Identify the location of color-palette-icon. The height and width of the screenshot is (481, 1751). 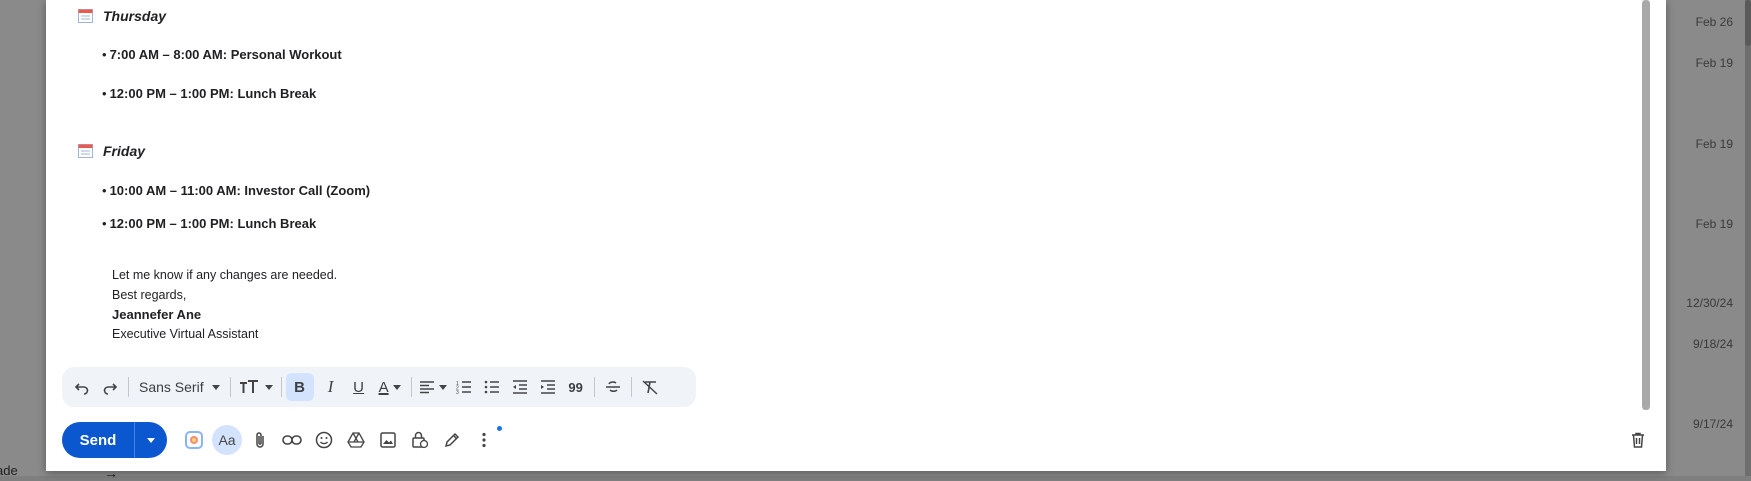
(194, 440).